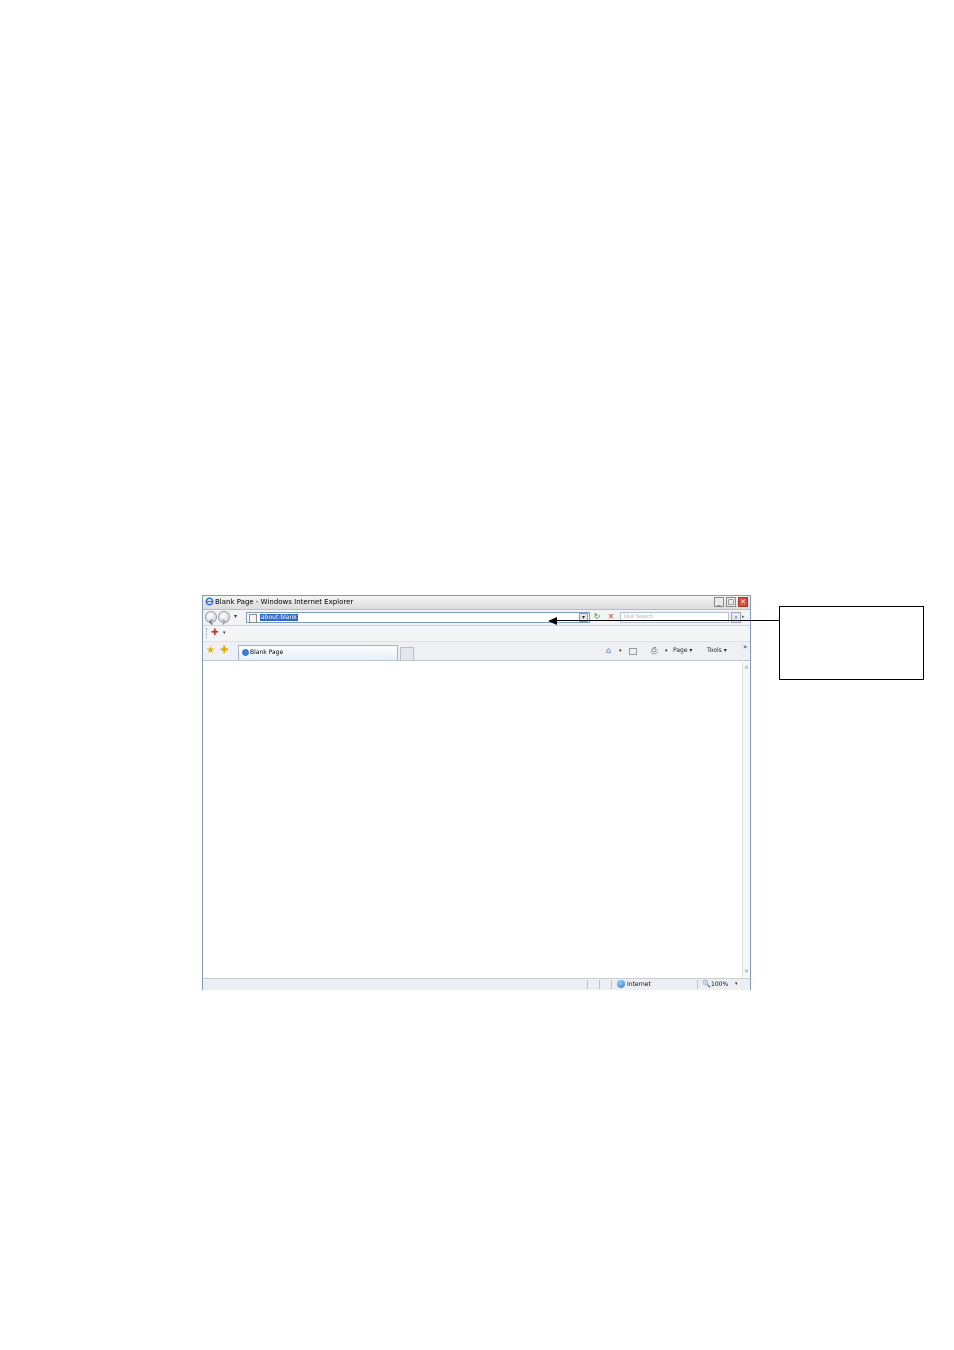  Describe the element at coordinates (407, 653) in the screenshot. I see `new-tab-button` at that location.